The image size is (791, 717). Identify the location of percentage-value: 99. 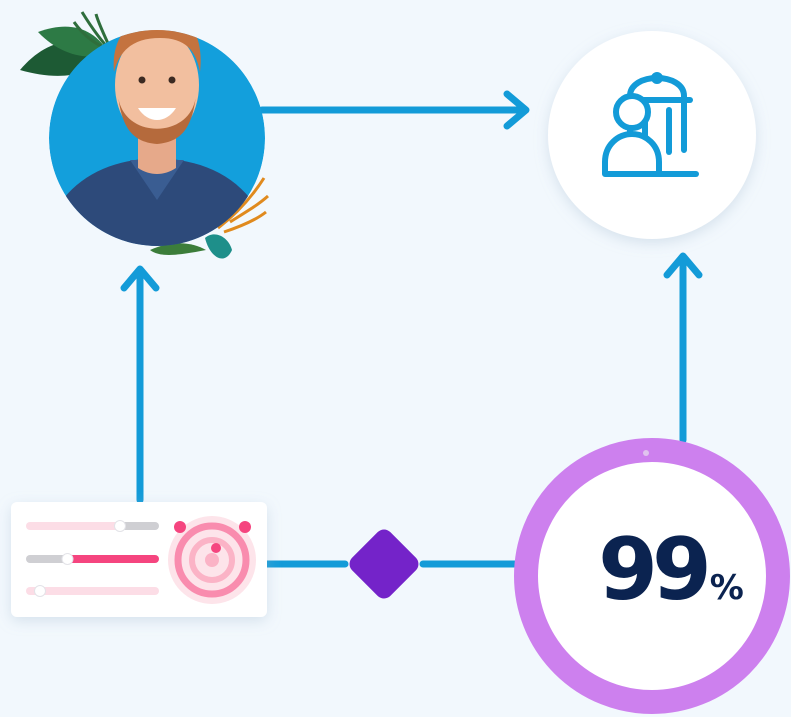
(655, 570).